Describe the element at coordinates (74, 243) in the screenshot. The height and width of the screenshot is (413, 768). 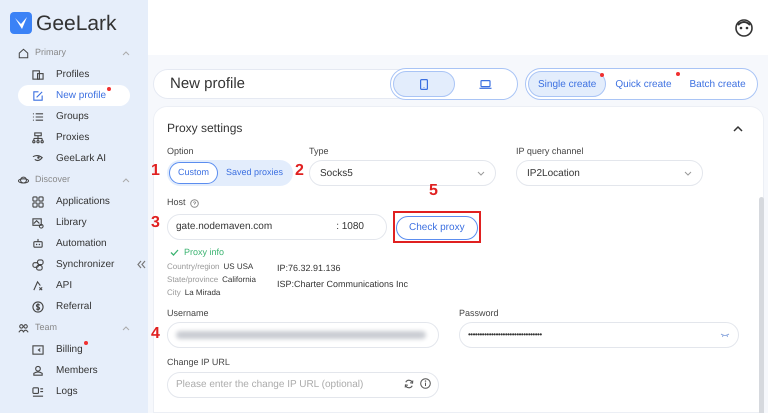
I see `sidebar-item: Automation` at that location.